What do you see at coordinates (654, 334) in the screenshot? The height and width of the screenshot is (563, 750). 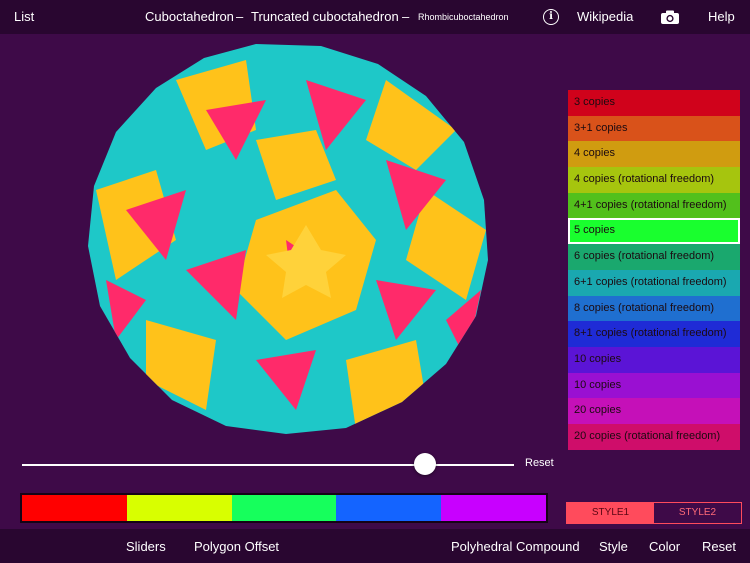 I see `list-item: 8+1 copies (rotational freedom)` at bounding box center [654, 334].